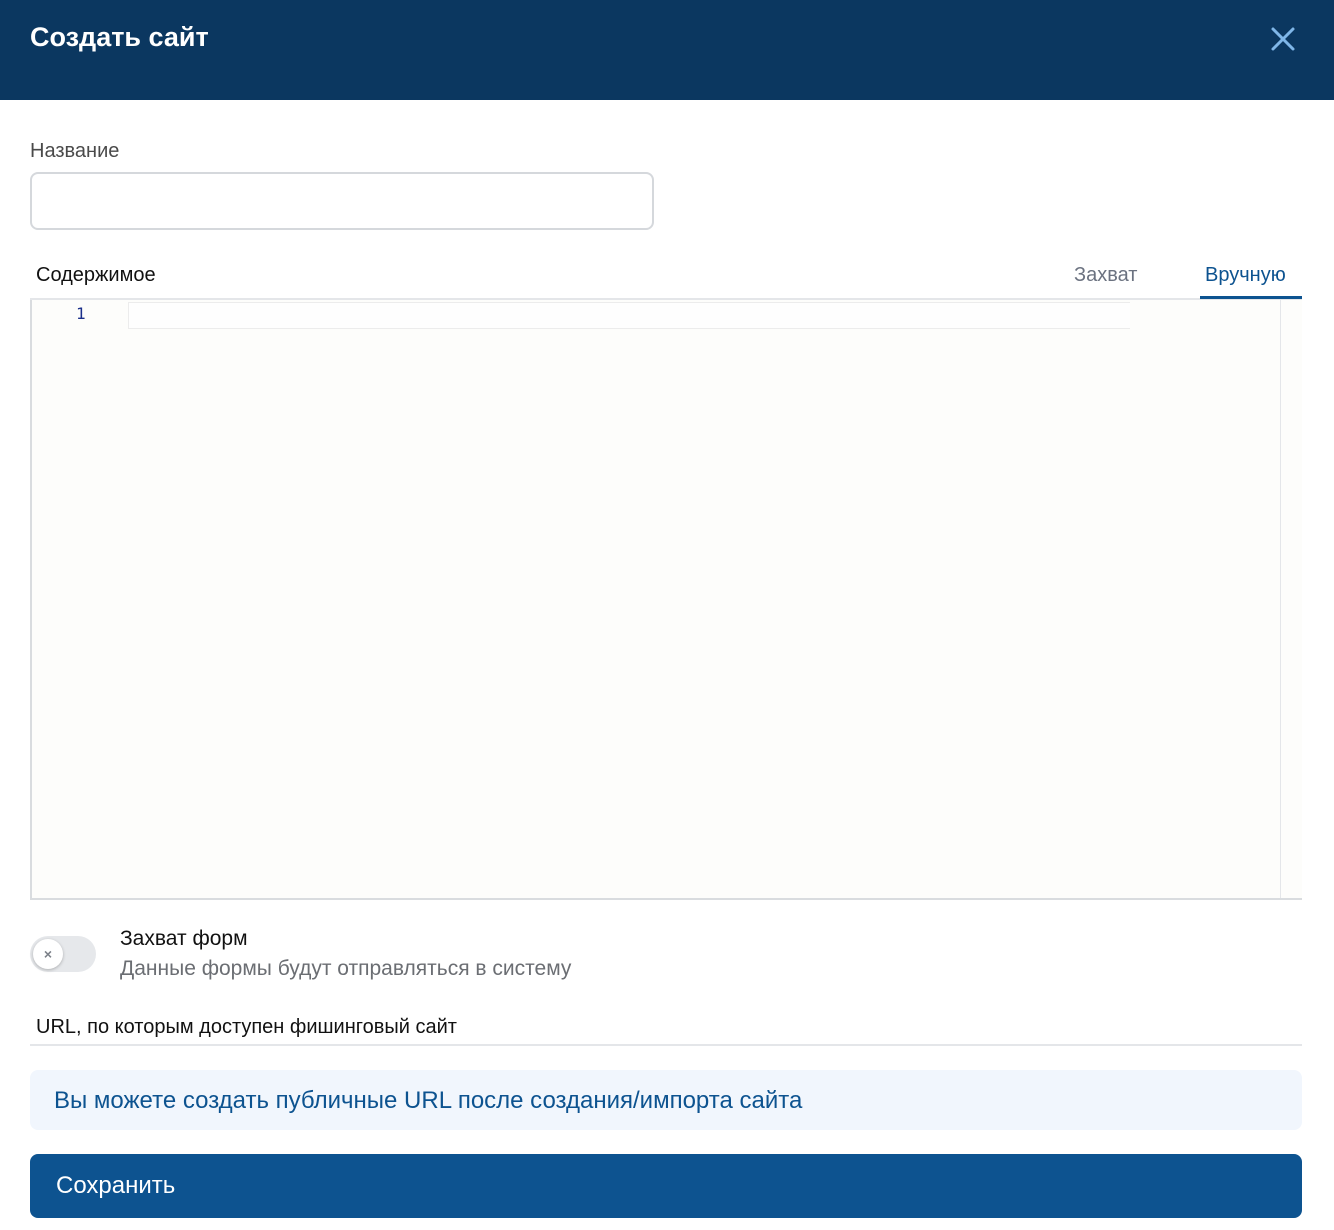  I want to click on form-capture-title: Захват форм, so click(184, 938).